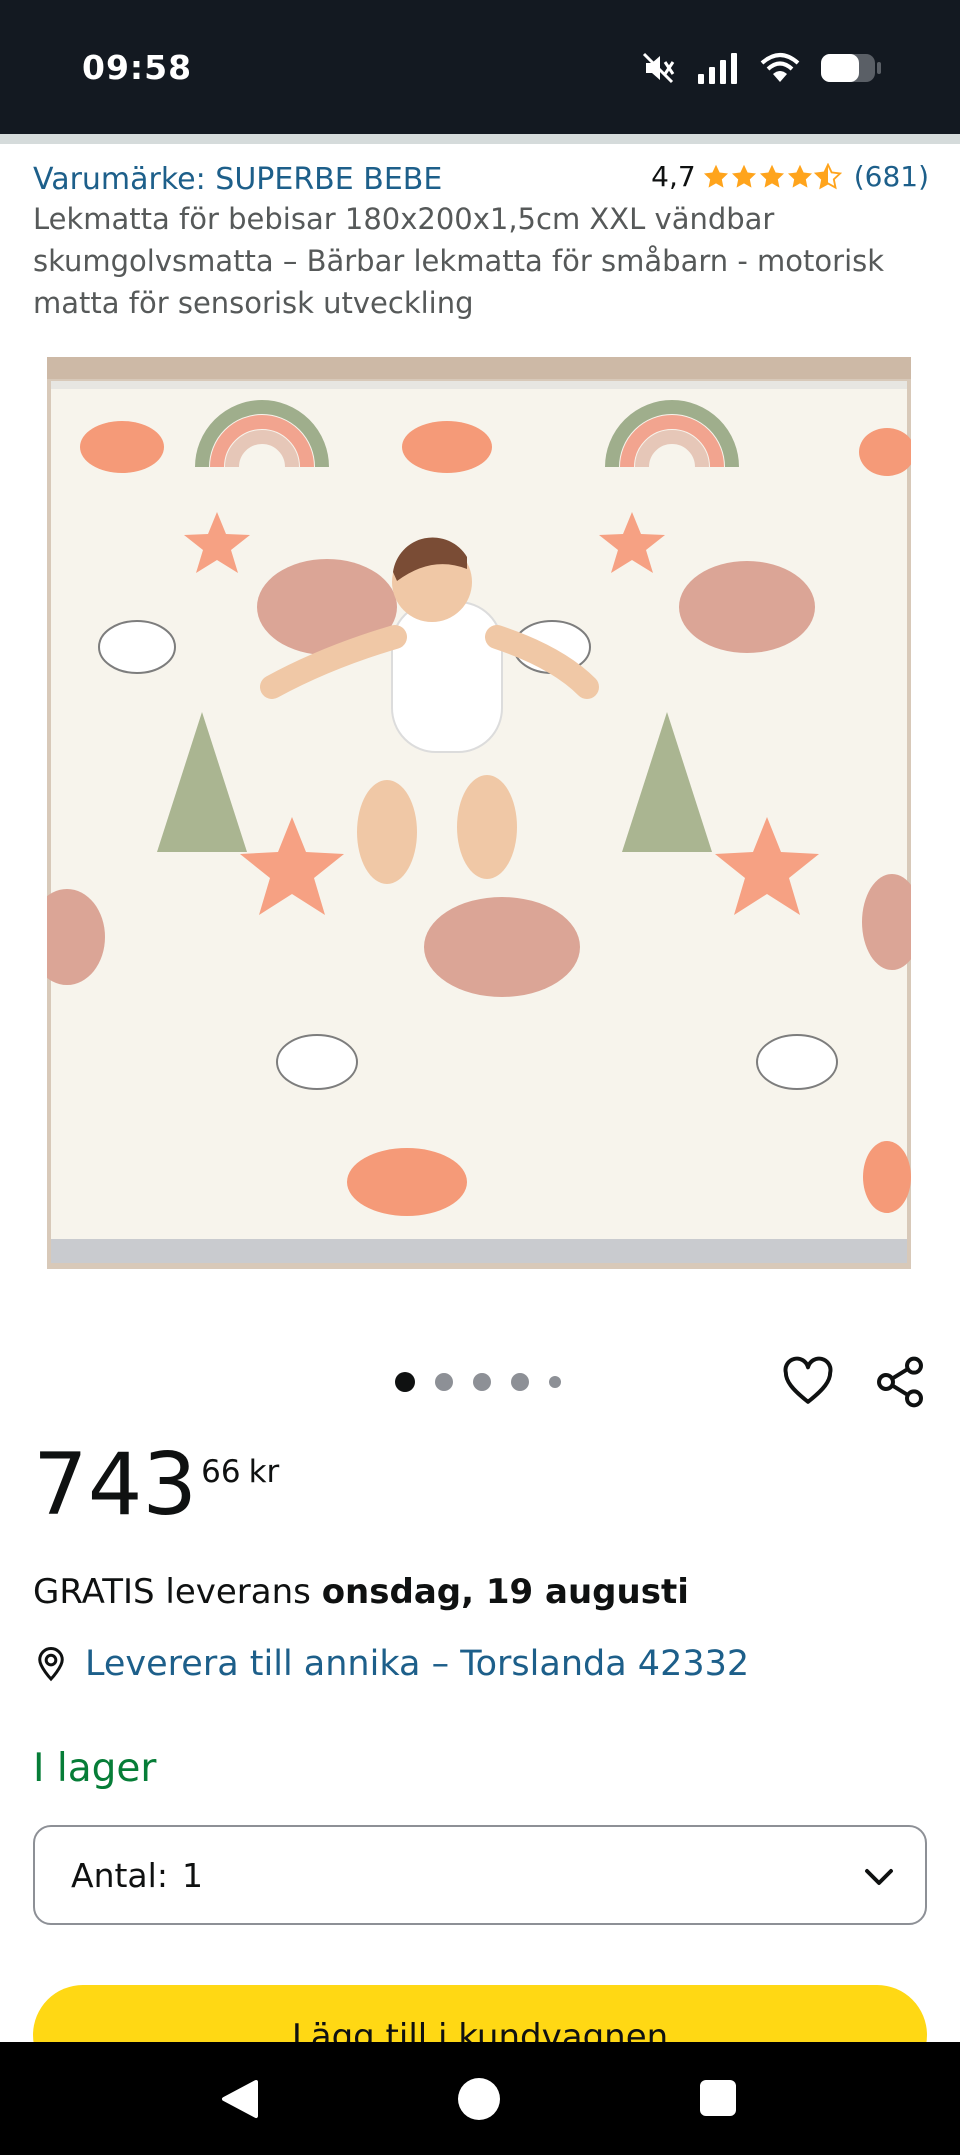 The image size is (960, 2155). I want to click on share-button, so click(900, 1382).